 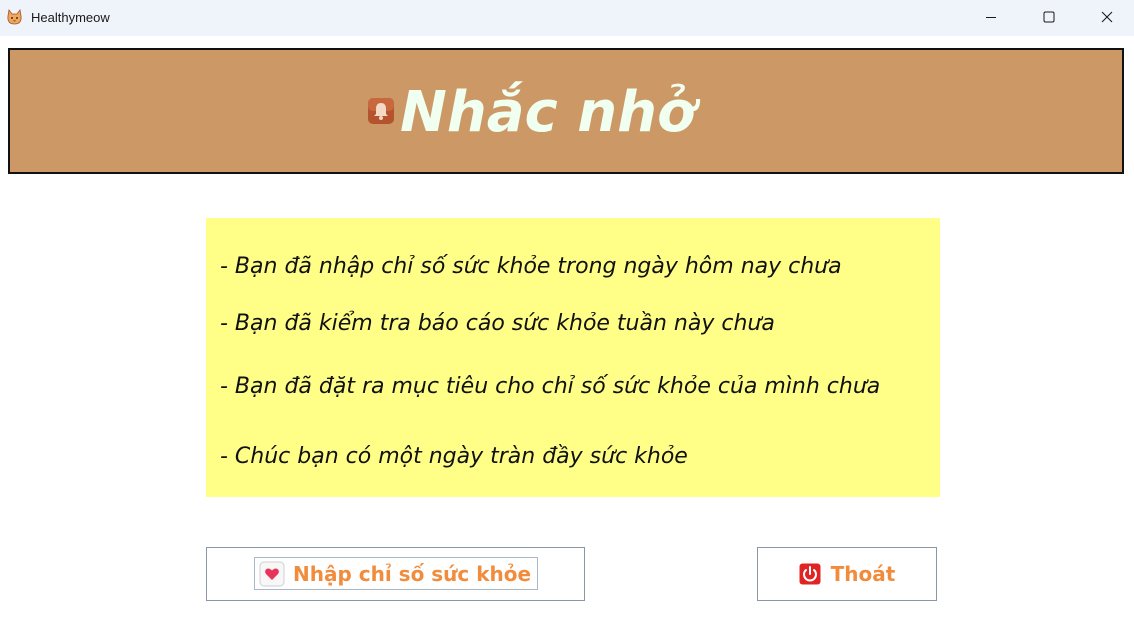 What do you see at coordinates (548, 112) in the screenshot?
I see `page-title: Nhắc nhở` at bounding box center [548, 112].